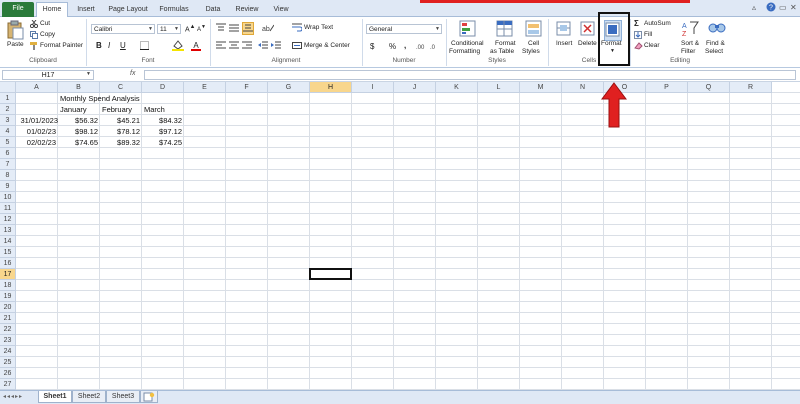 The height and width of the screenshot is (404, 800). What do you see at coordinates (372, 46) in the screenshot?
I see `currency-button: $` at bounding box center [372, 46].